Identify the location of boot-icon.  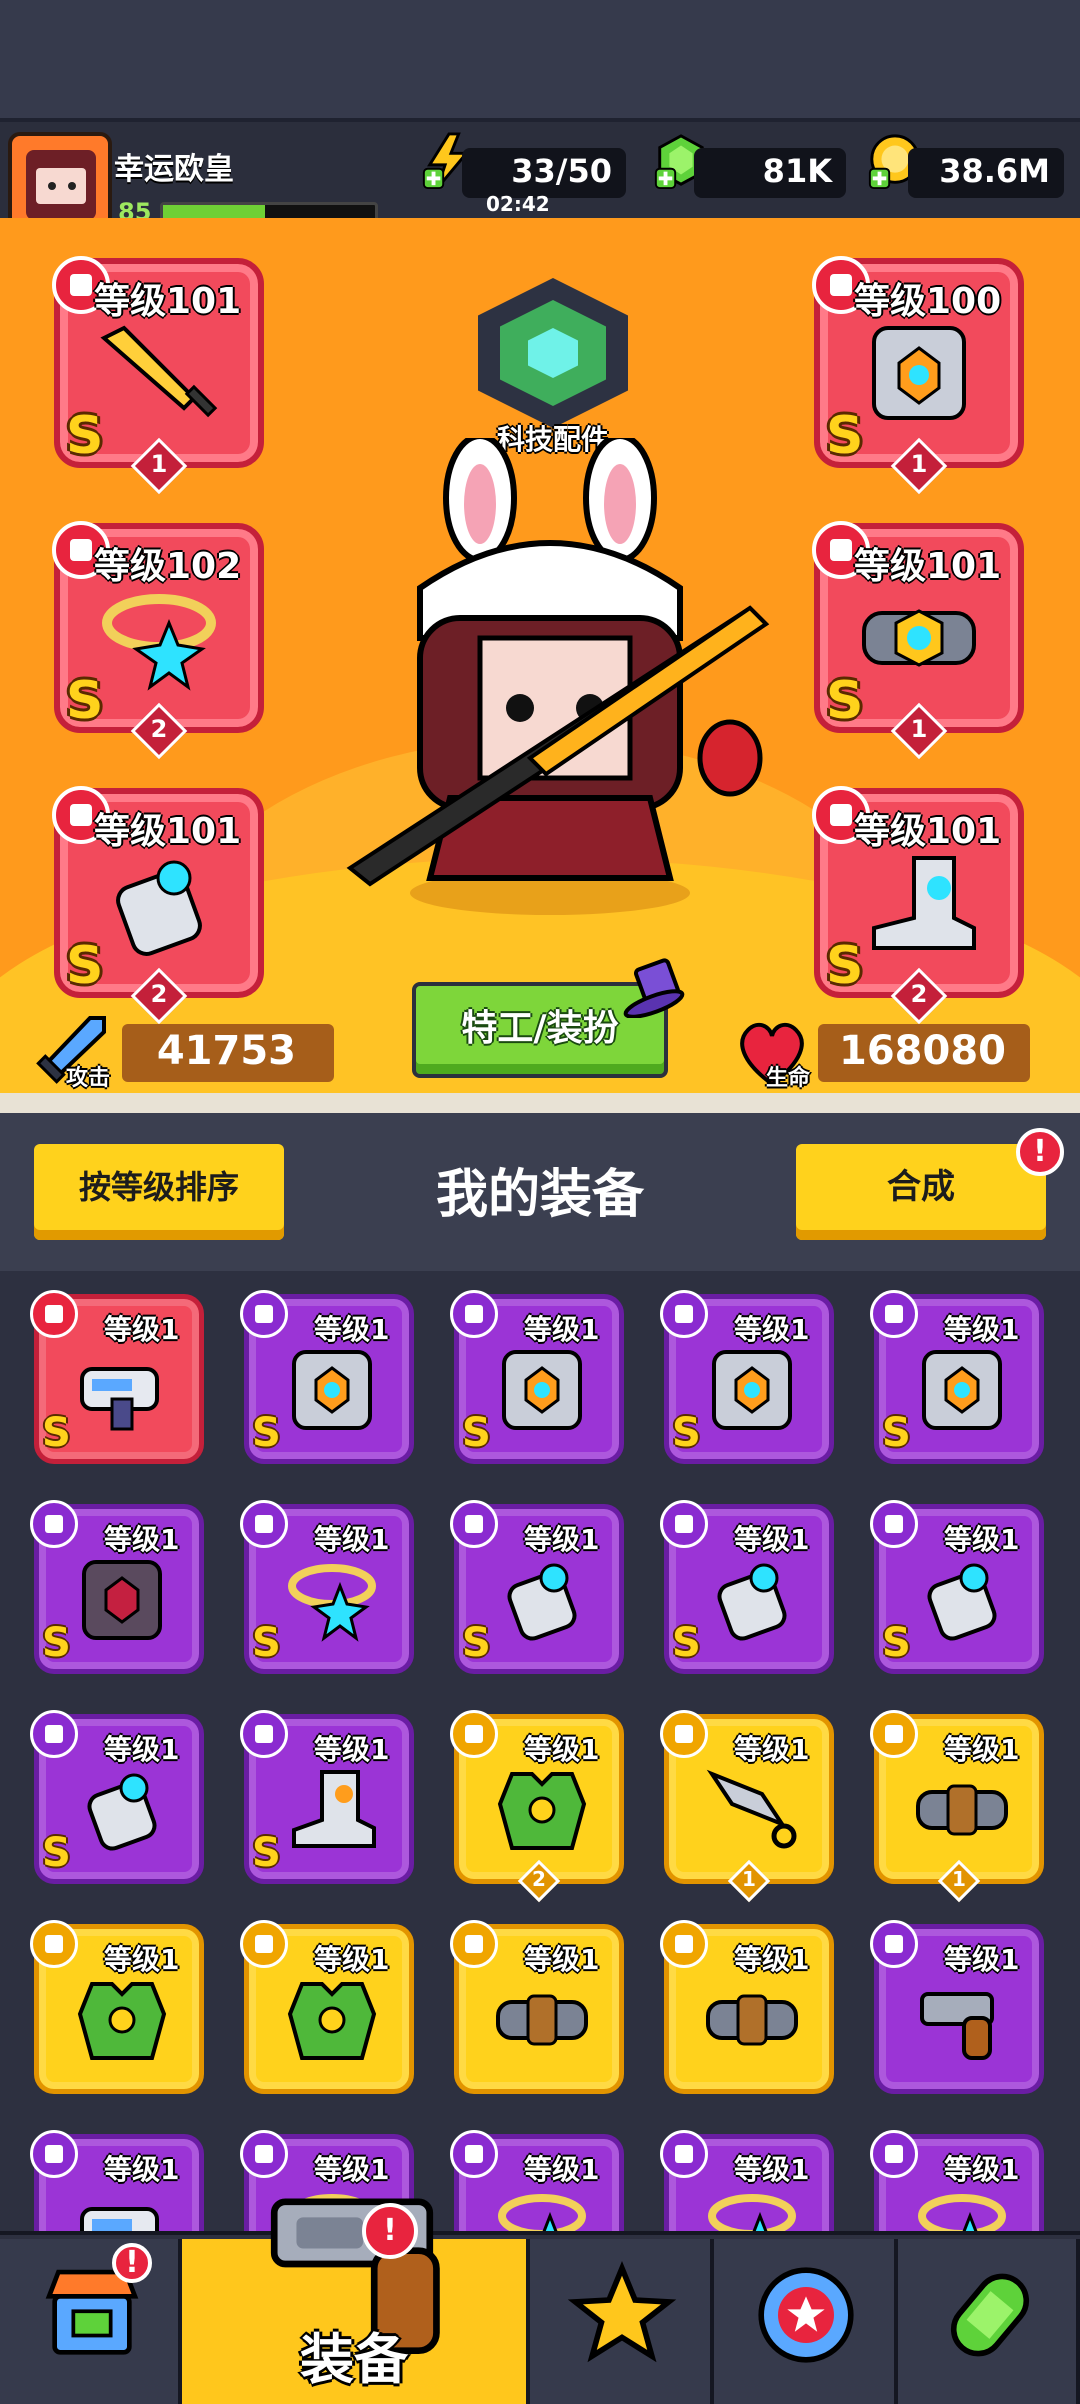
(334, 1809).